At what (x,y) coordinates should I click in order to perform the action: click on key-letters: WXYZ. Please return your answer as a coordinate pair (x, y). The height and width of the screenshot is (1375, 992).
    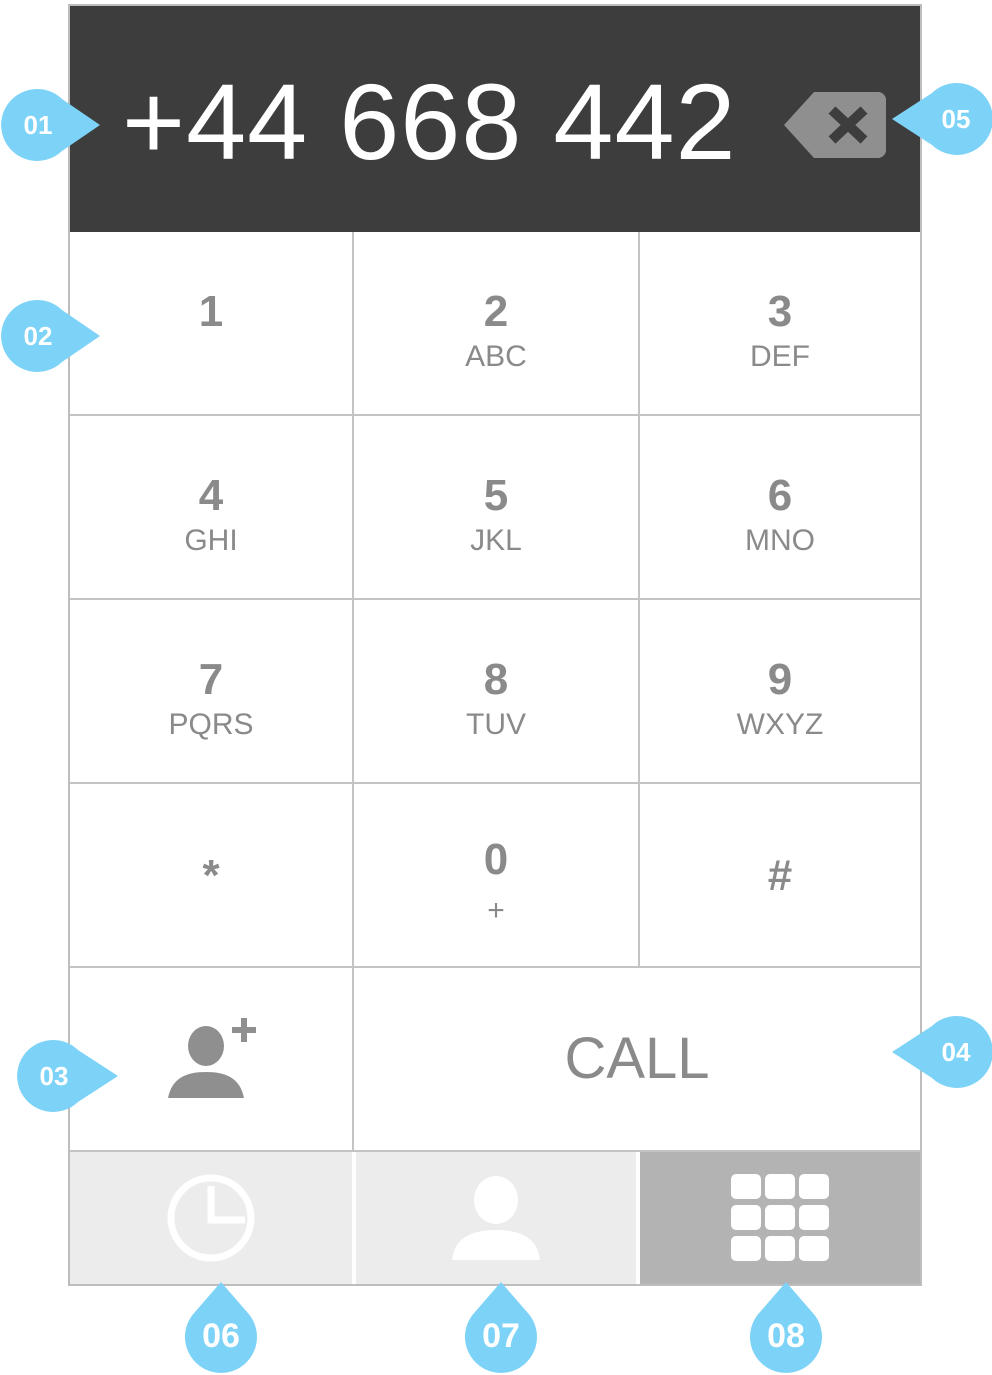
    Looking at the image, I should click on (780, 724).